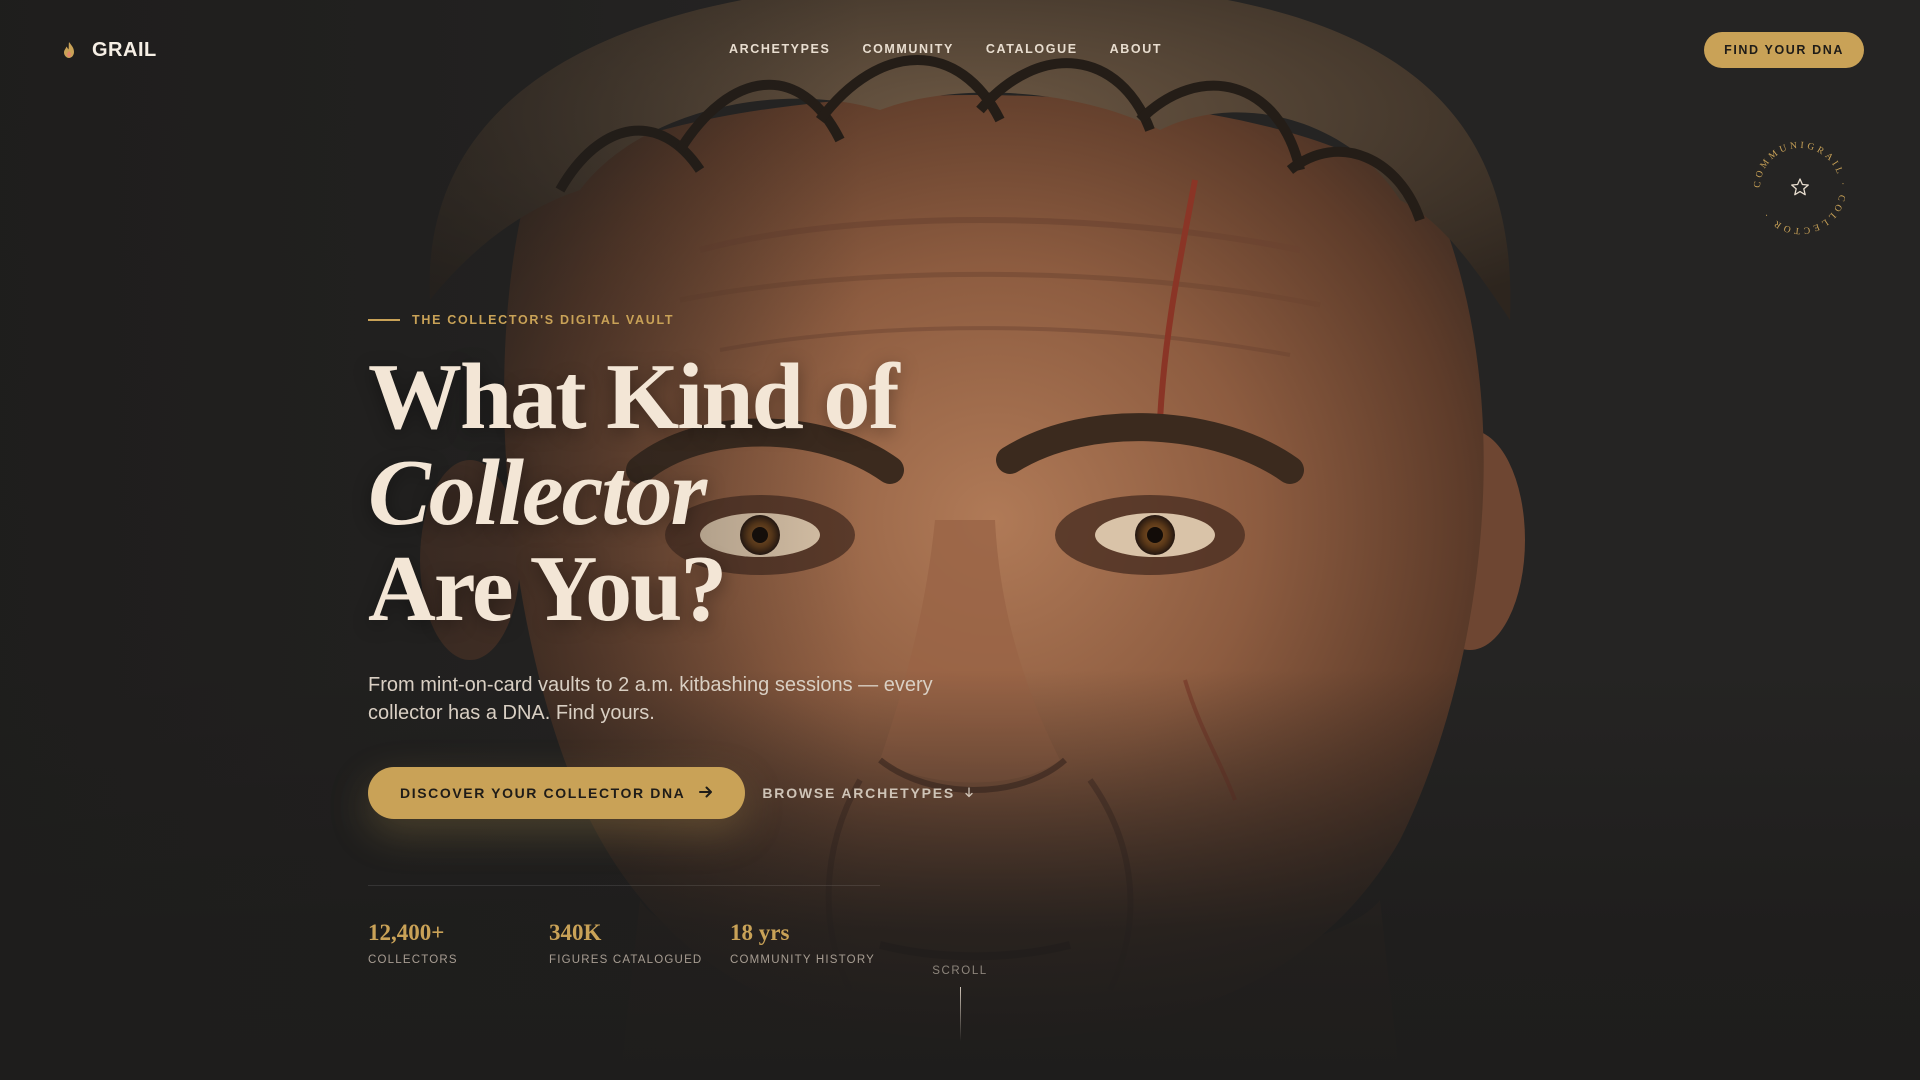 The width and height of the screenshot is (1920, 1080). I want to click on nav-link-catalogue: CATALOGUE, so click(1032, 49).